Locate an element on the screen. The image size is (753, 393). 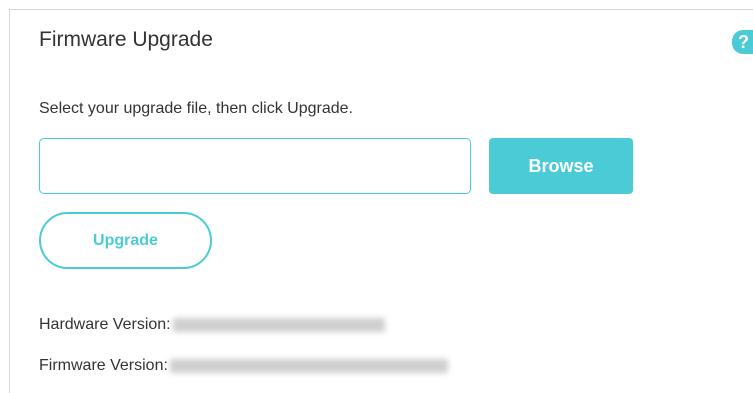
upgrade-file-input is located at coordinates (255, 166).